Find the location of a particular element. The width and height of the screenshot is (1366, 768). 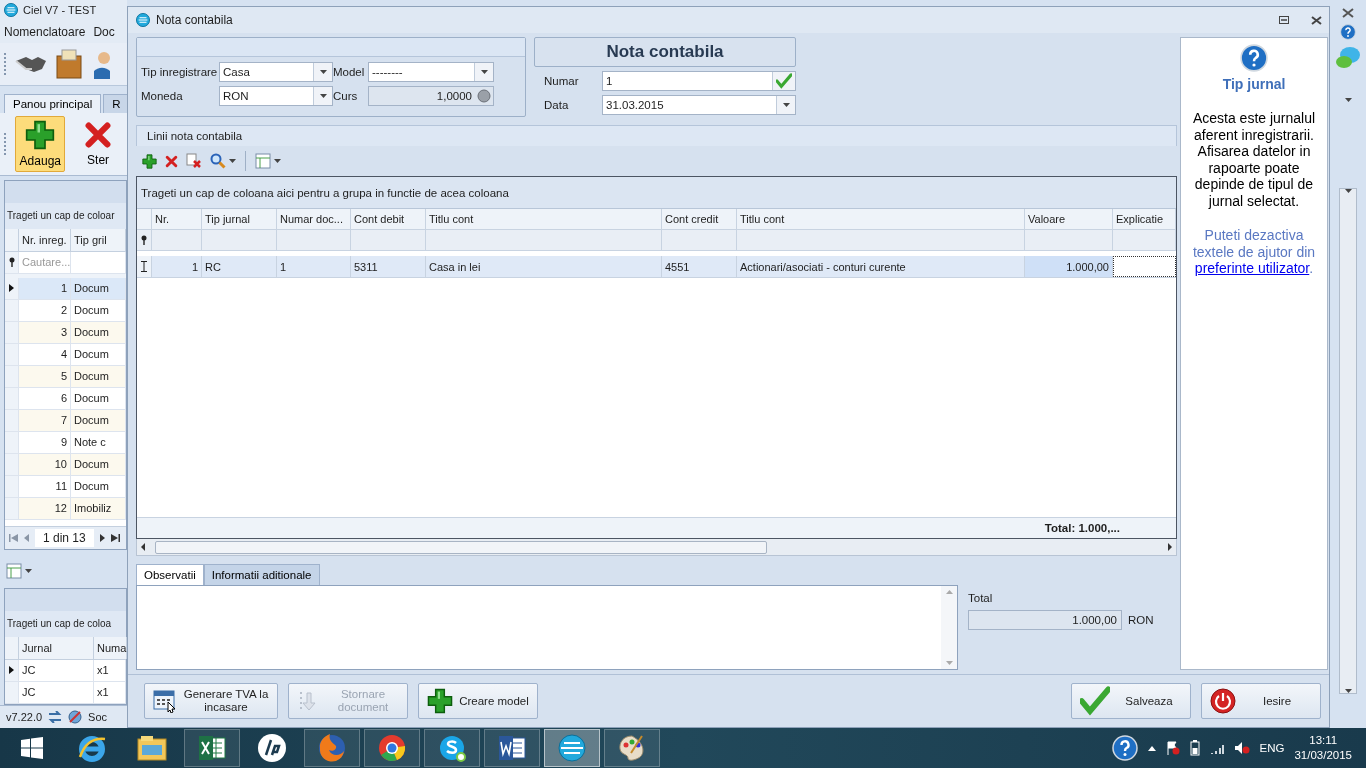

table-row: 12 Imobiliz is located at coordinates (65, 508).